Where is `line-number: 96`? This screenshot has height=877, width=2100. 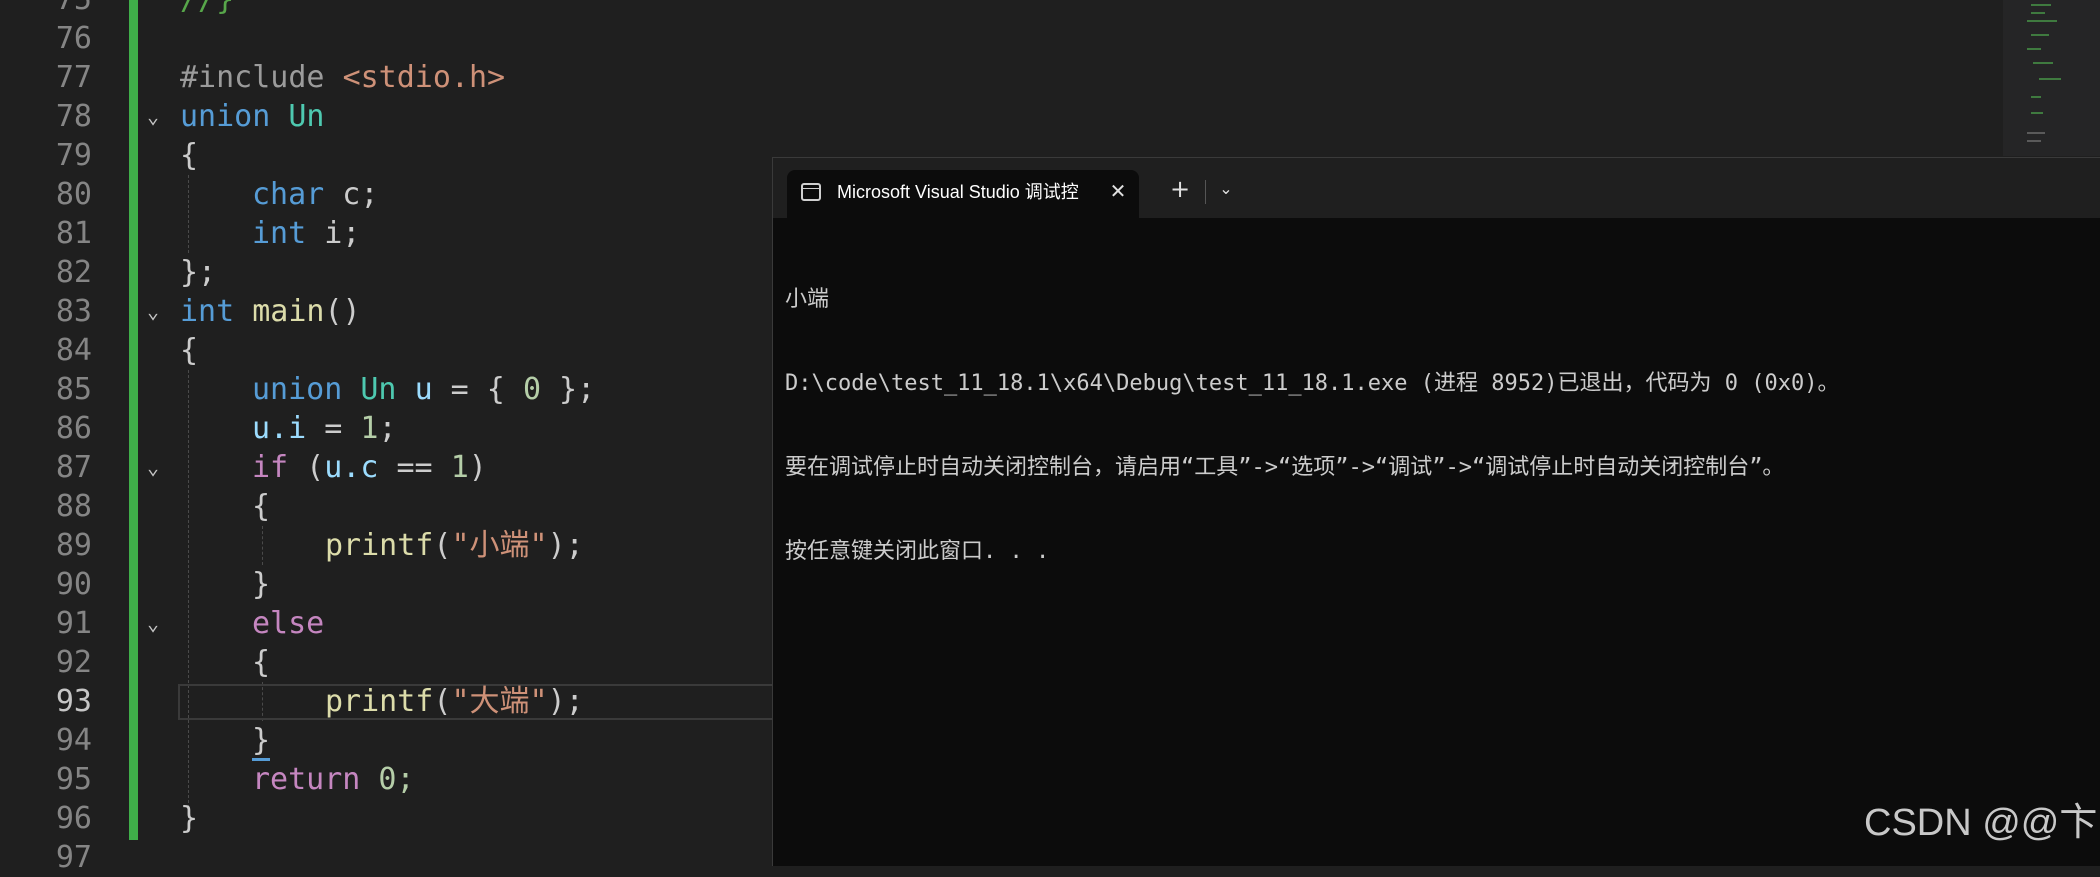
line-number: 96 is located at coordinates (73, 818).